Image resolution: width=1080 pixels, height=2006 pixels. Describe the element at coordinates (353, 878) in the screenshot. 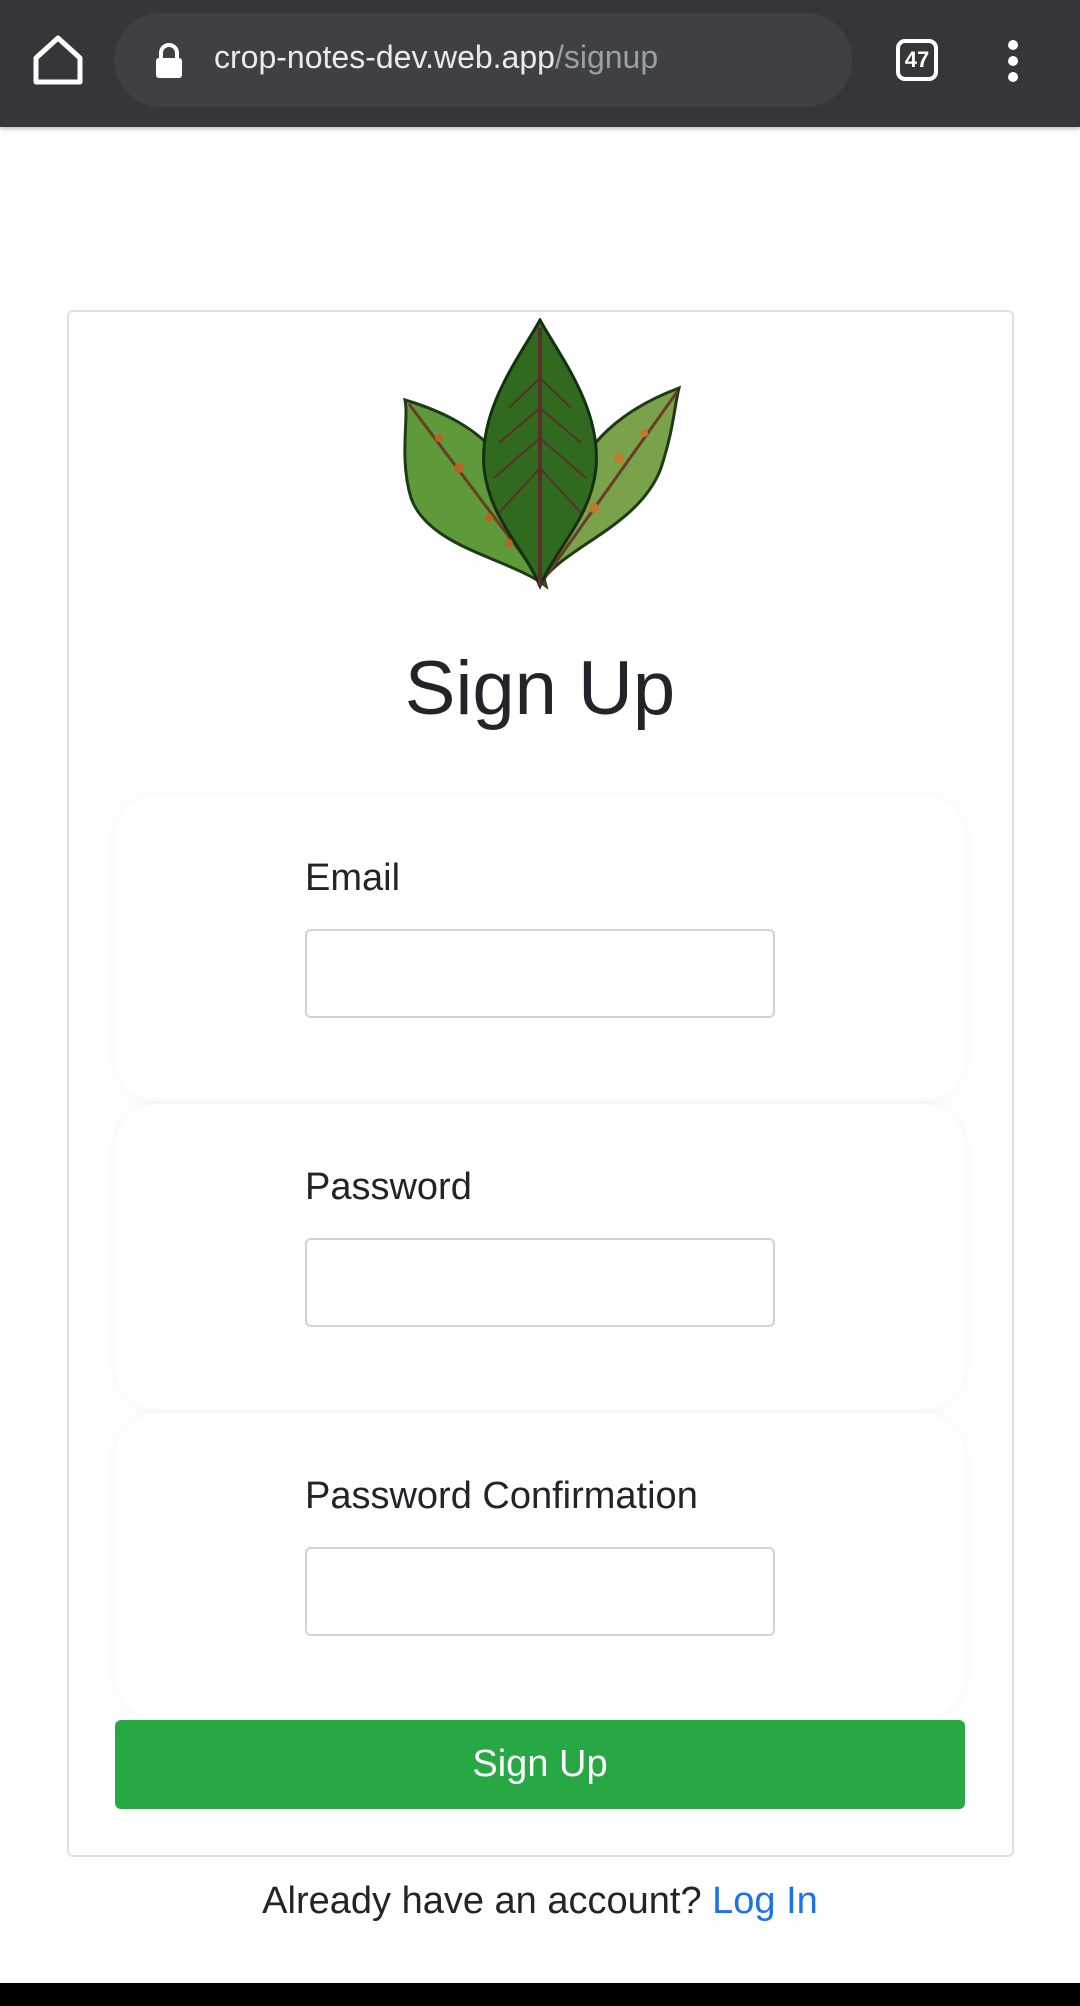

I see `email-label: Email` at that location.